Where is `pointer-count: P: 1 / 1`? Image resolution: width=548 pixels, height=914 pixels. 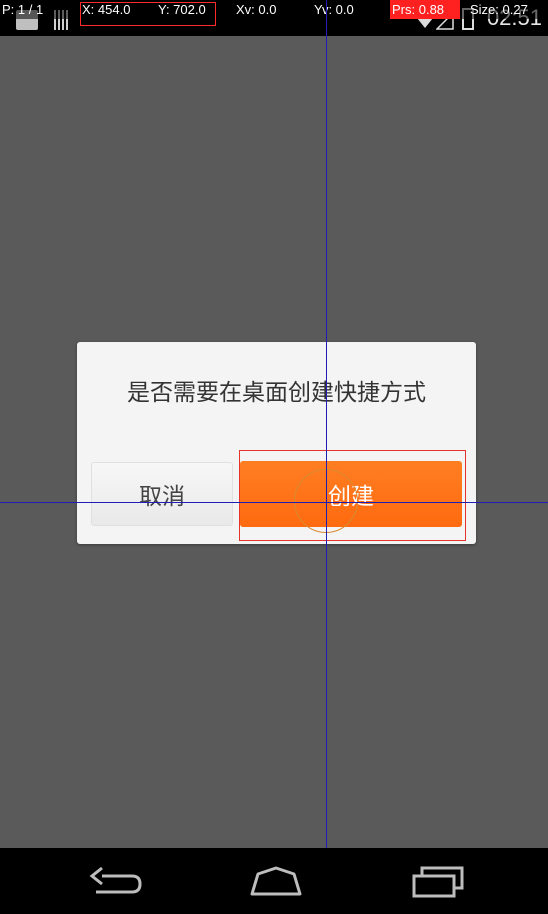 pointer-count: P: 1 / 1 is located at coordinates (23, 9).